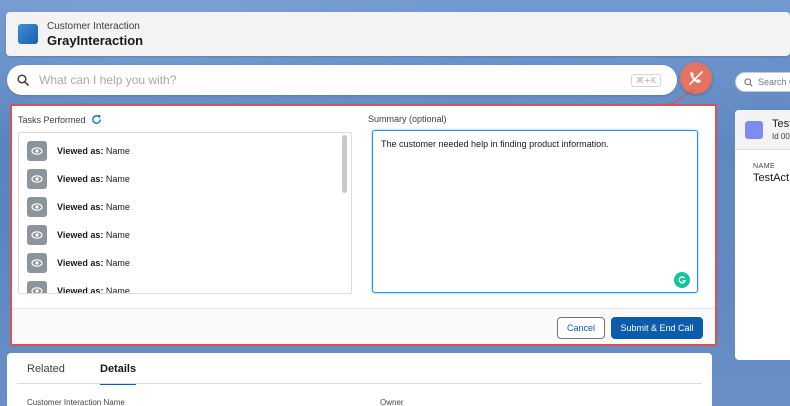 This screenshot has height=406, width=790. I want to click on field-label-owner: Owner, so click(392, 402).